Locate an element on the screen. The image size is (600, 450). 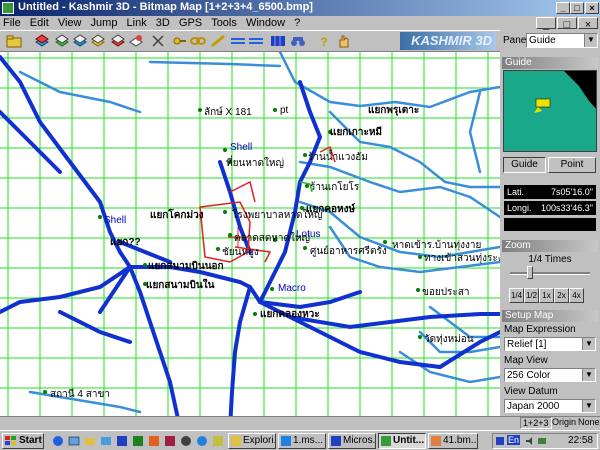
quicklaunch-excel-icon is located at coordinates (138, 441).